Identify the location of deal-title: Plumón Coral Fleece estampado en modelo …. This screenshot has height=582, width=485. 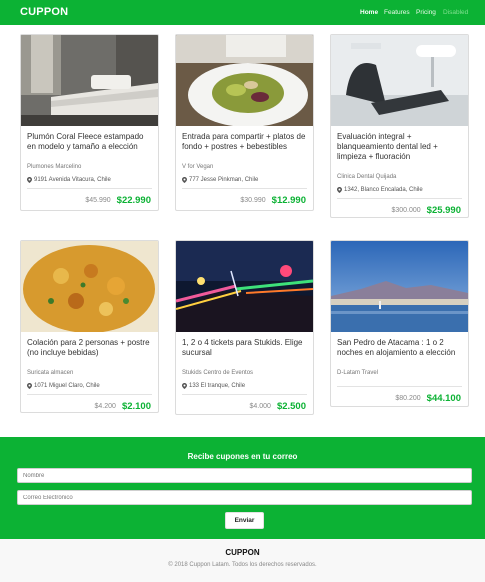
(89, 148).